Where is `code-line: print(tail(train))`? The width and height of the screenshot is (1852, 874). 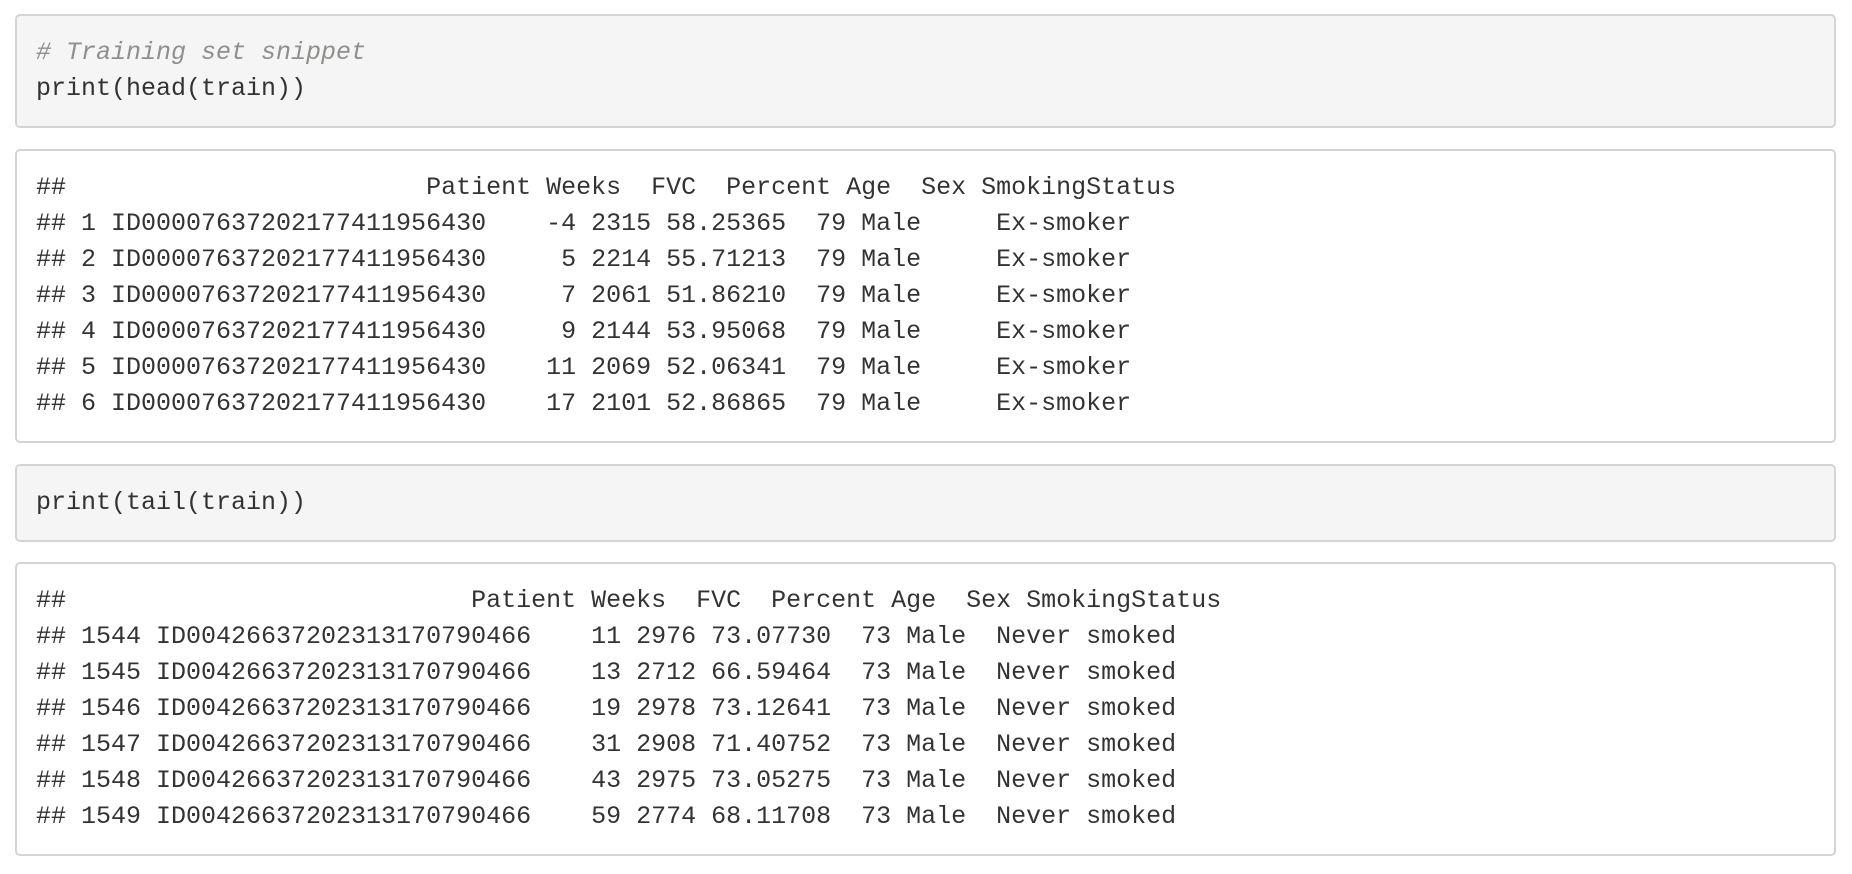 code-line: print(tail(train)) is located at coordinates (171, 502).